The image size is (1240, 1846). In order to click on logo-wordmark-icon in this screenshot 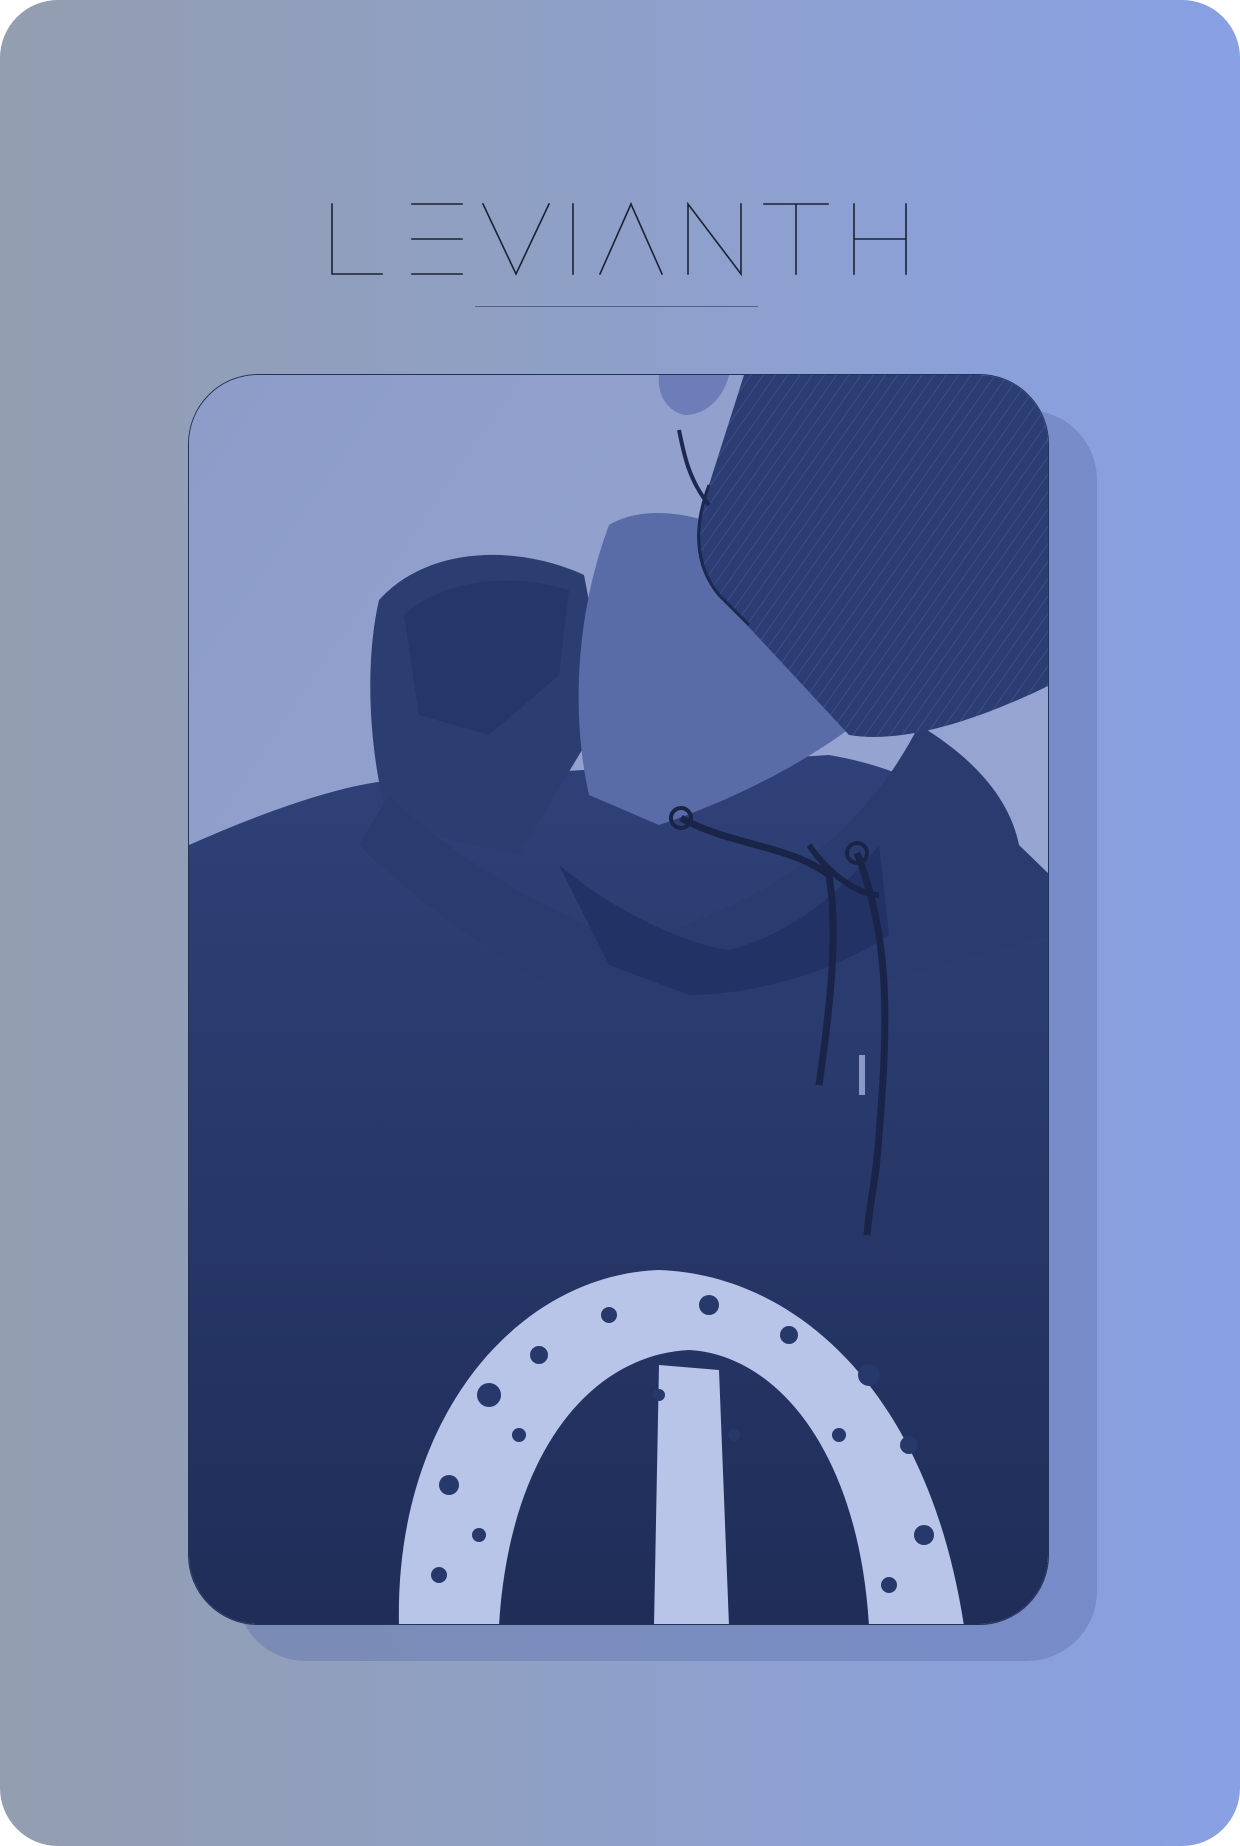, I will do `click(619, 239)`.